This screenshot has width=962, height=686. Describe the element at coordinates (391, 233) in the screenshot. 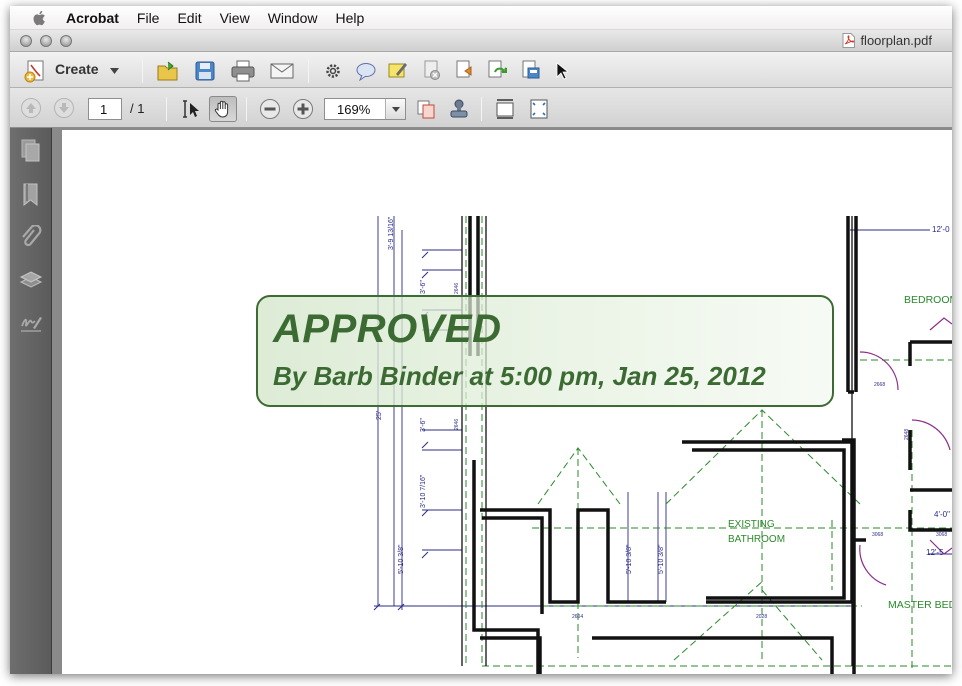

I see `dimension-label: 3'-9 13/16"` at that location.